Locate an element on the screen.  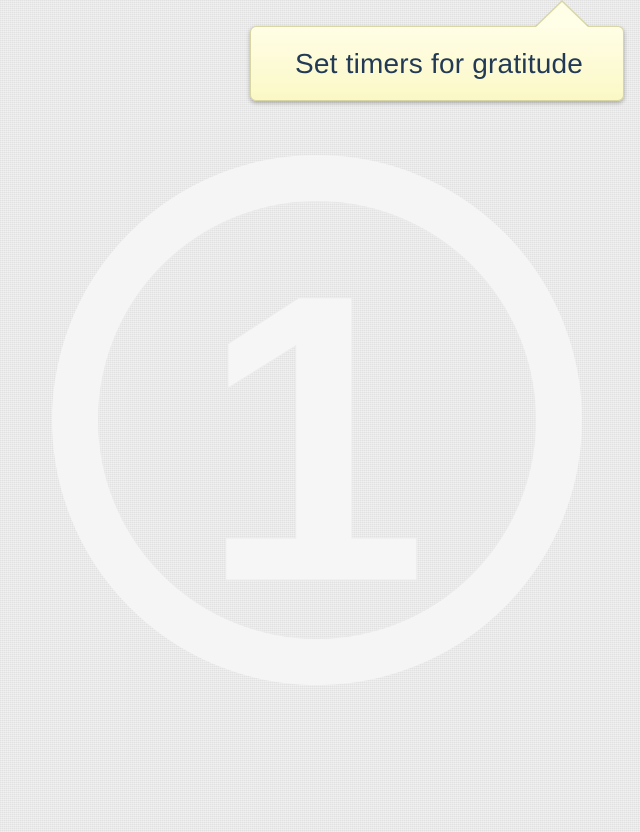
tooltip-arrow is located at coordinates (562, 15).